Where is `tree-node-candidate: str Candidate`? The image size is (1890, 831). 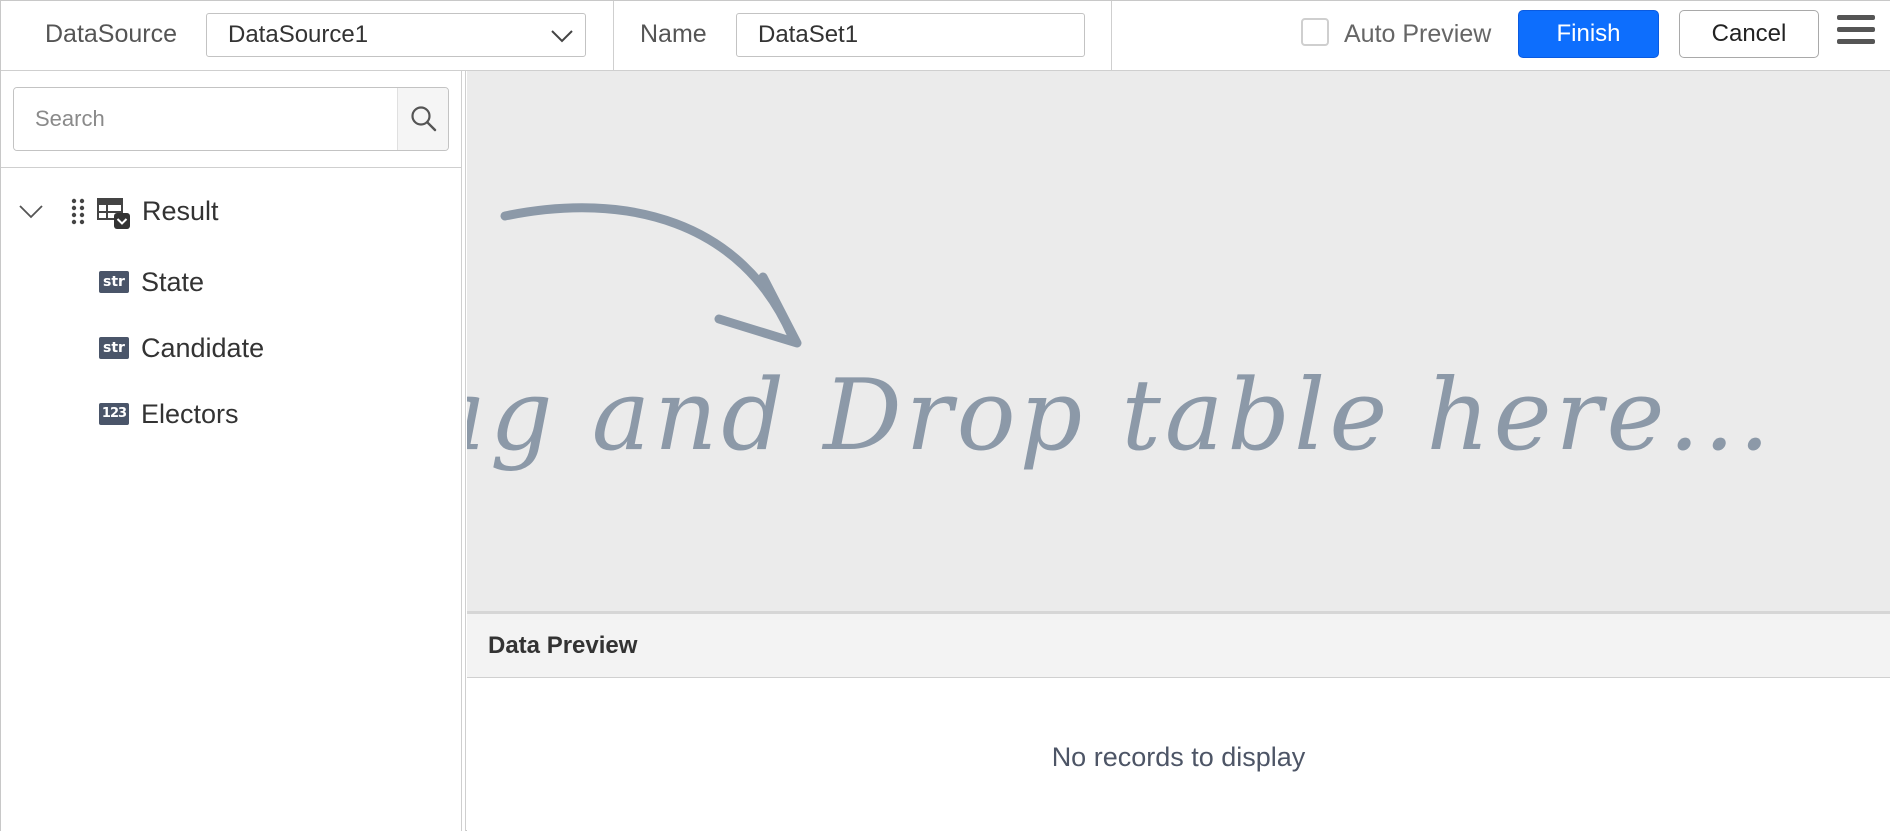 tree-node-candidate: str Candidate is located at coordinates (231, 348).